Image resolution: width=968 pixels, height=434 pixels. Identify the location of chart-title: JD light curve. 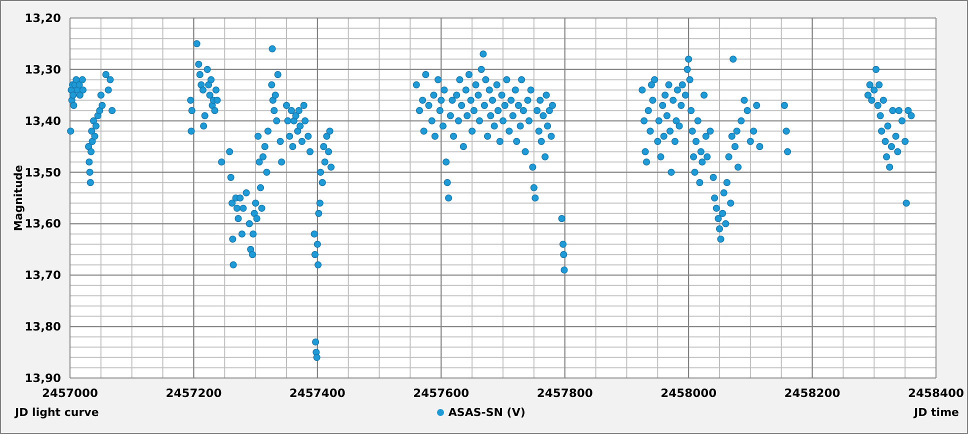
(57, 412).